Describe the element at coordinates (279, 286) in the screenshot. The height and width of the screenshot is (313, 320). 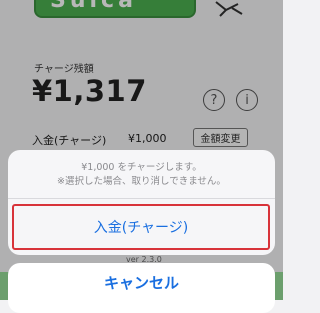
I see `background-edge` at that location.